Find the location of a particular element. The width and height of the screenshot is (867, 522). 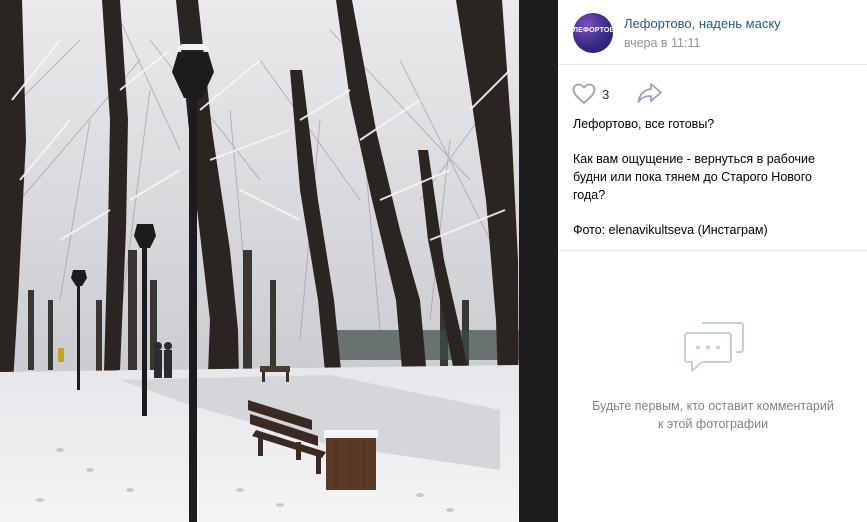

like-button: 3 is located at coordinates (597, 95).